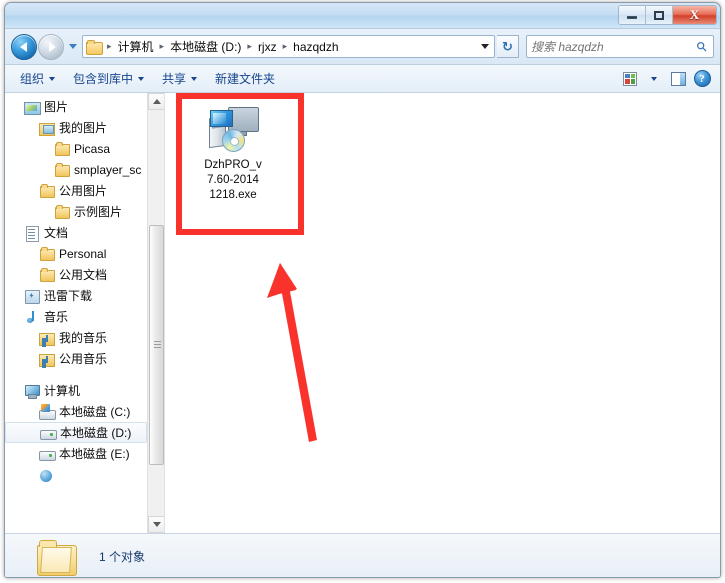 Image resolution: width=725 pixels, height=583 pixels. I want to click on window-controls: X, so click(667, 15).